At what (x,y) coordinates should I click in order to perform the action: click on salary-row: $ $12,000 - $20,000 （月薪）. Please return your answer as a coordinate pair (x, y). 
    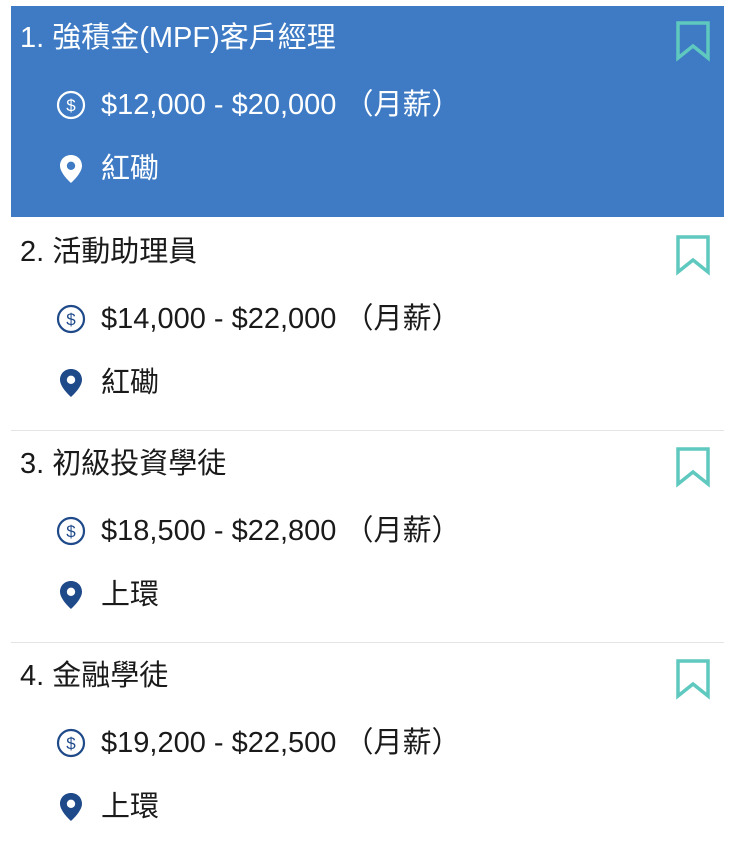
    Looking at the image, I should click on (257, 105).